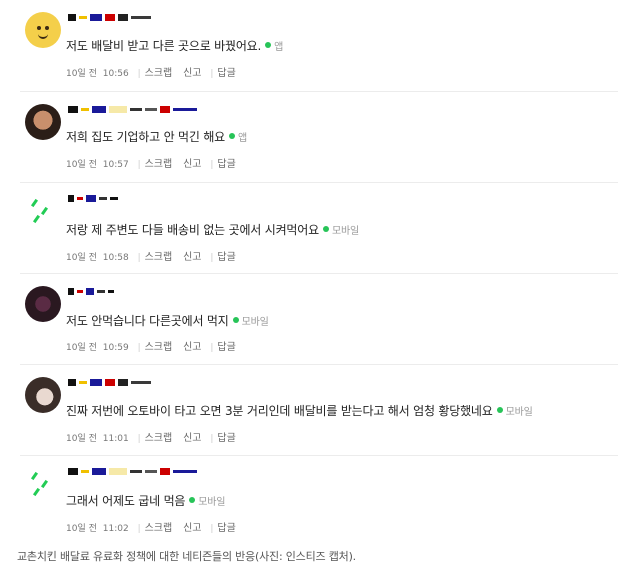 Image resolution: width=638 pixels, height=568 pixels. What do you see at coordinates (167, 321) in the screenshot?
I see `comment-text: 저도 안먹습니다 다른곳에서 먹지 모바일` at bounding box center [167, 321].